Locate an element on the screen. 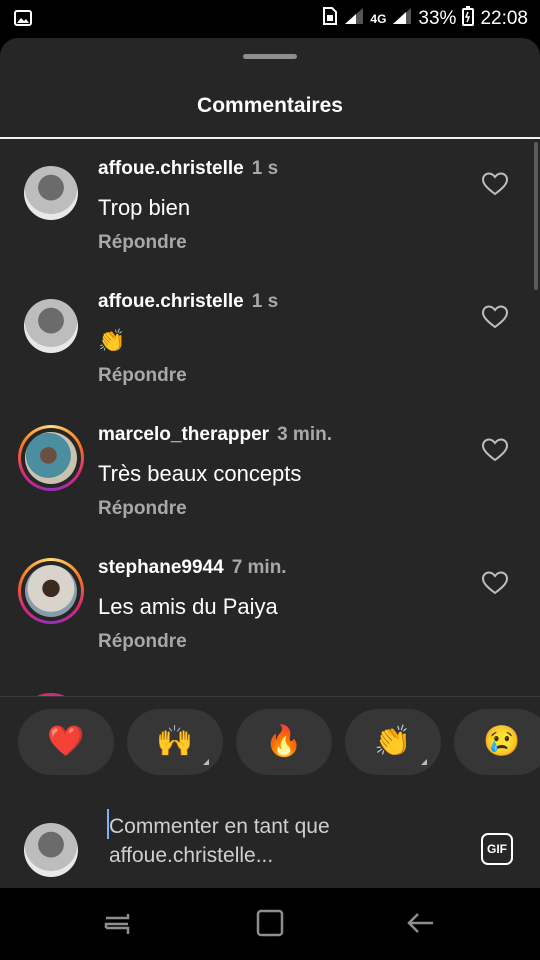 This screenshot has height=960, width=540. back-icon is located at coordinates (421, 923).